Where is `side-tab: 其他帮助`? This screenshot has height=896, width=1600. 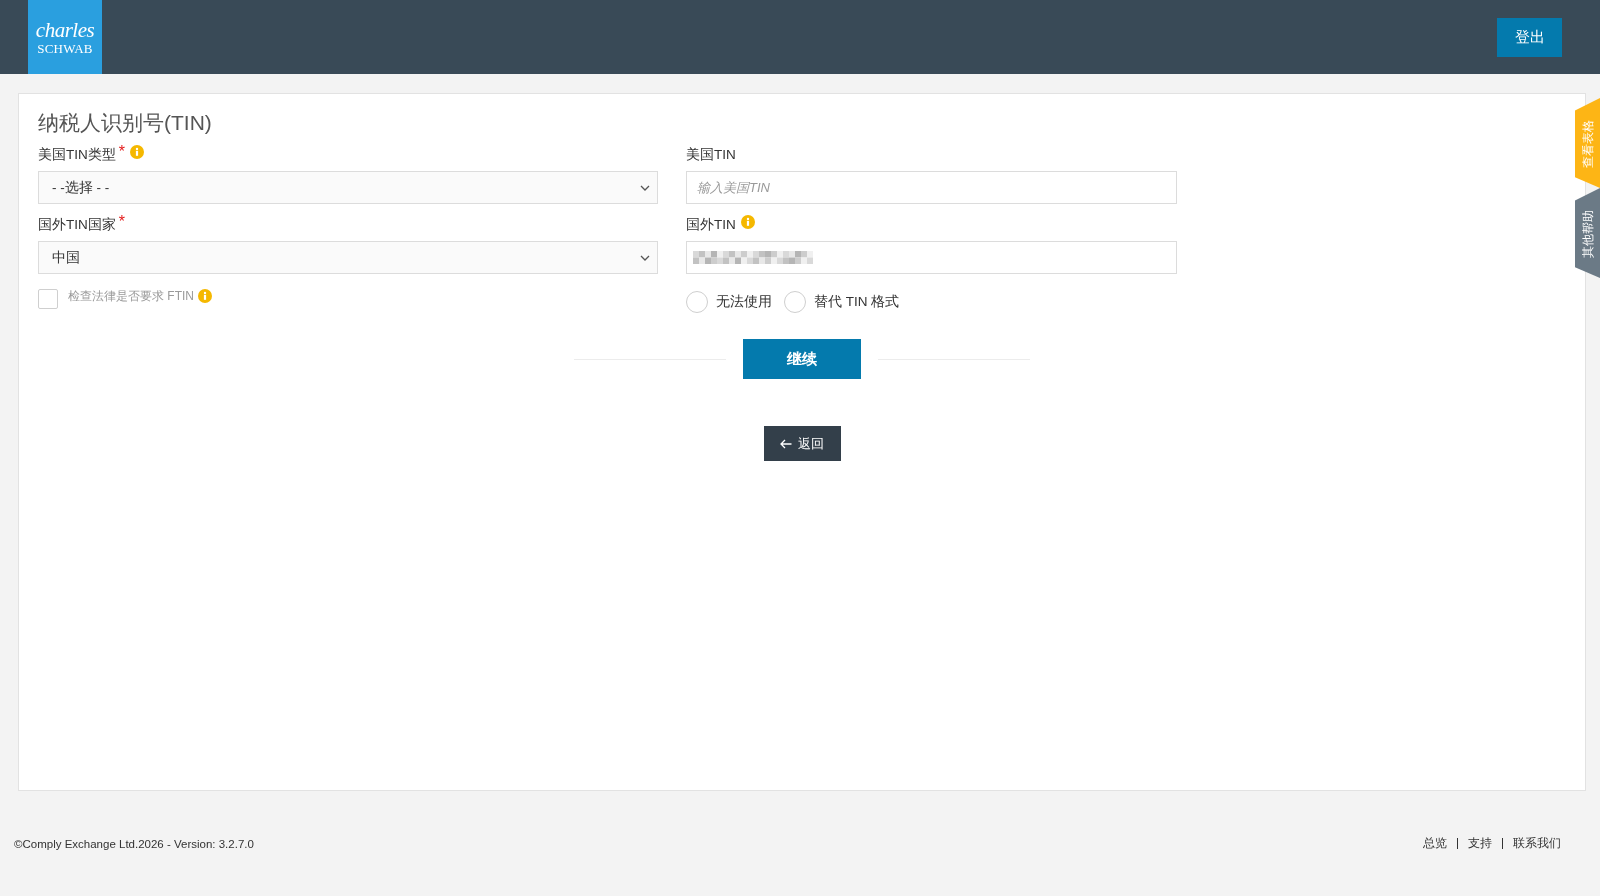 side-tab: 其他帮助 is located at coordinates (1587, 233).